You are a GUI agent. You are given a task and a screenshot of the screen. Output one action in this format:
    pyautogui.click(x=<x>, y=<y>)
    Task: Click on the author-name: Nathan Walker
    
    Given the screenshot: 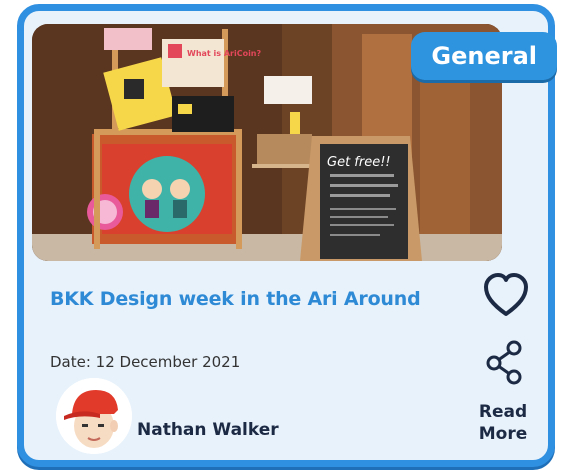 What is the action you would take?
    pyautogui.click(x=208, y=430)
    